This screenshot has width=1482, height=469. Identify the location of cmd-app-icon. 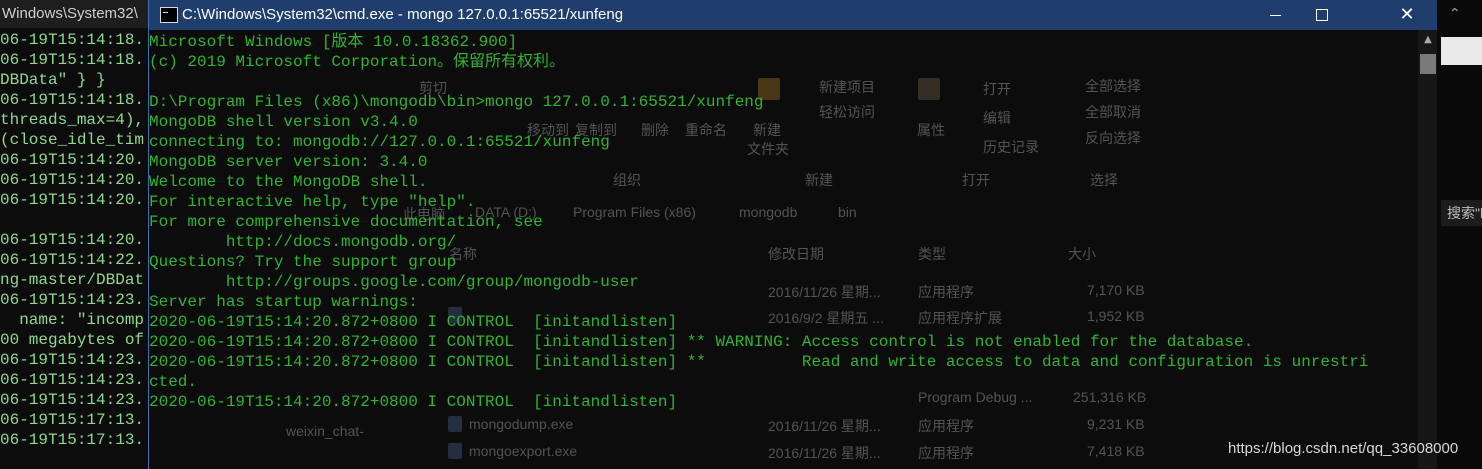
(169, 15).